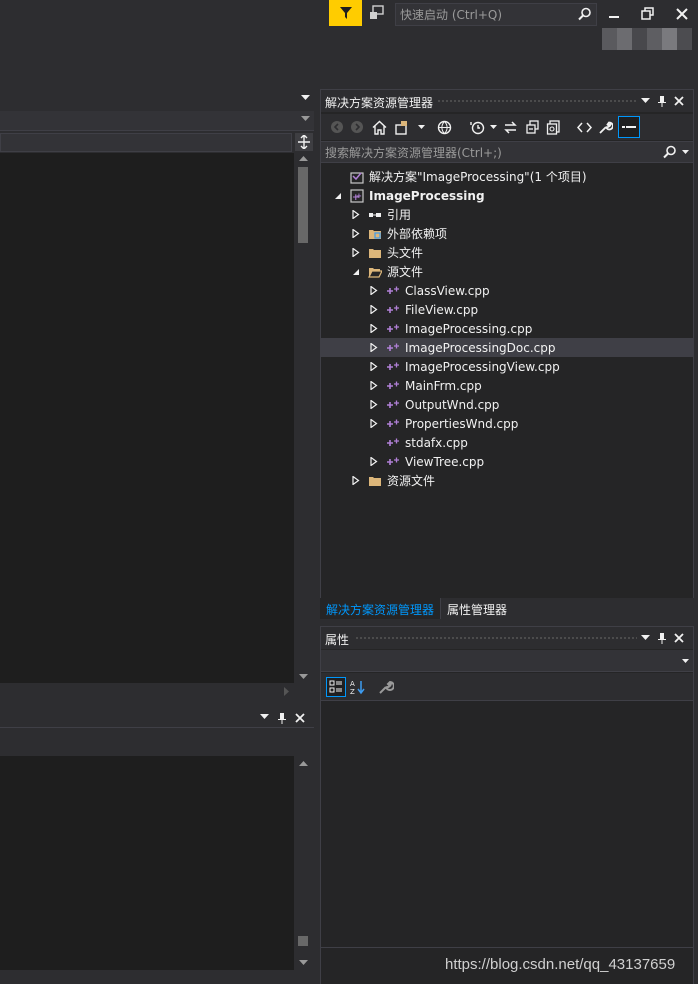 The width and height of the screenshot is (698, 984). I want to click on home-icon, so click(379, 127).